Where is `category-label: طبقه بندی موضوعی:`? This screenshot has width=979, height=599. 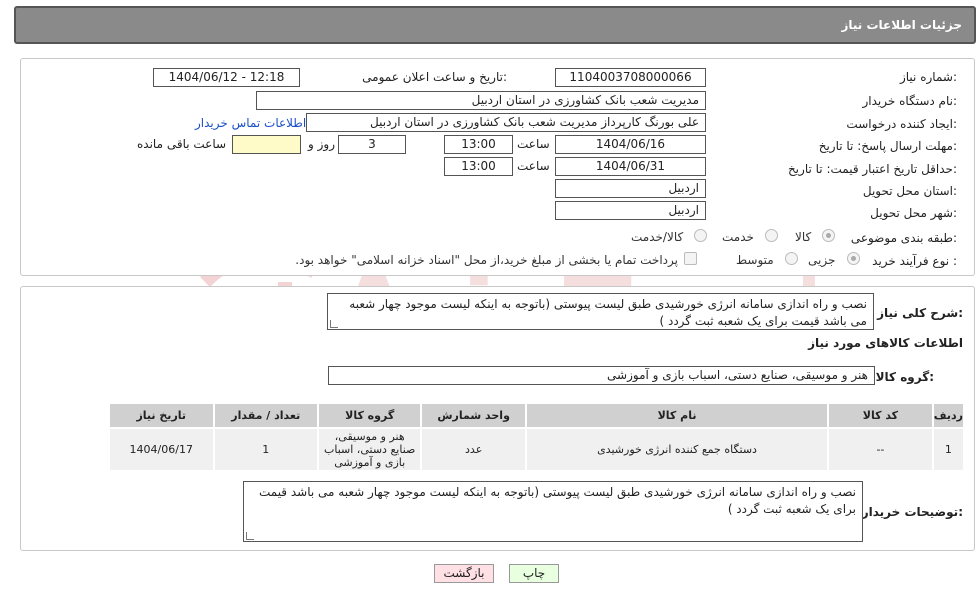
category-label: طبقه بندی موضوعی: is located at coordinates (903, 238).